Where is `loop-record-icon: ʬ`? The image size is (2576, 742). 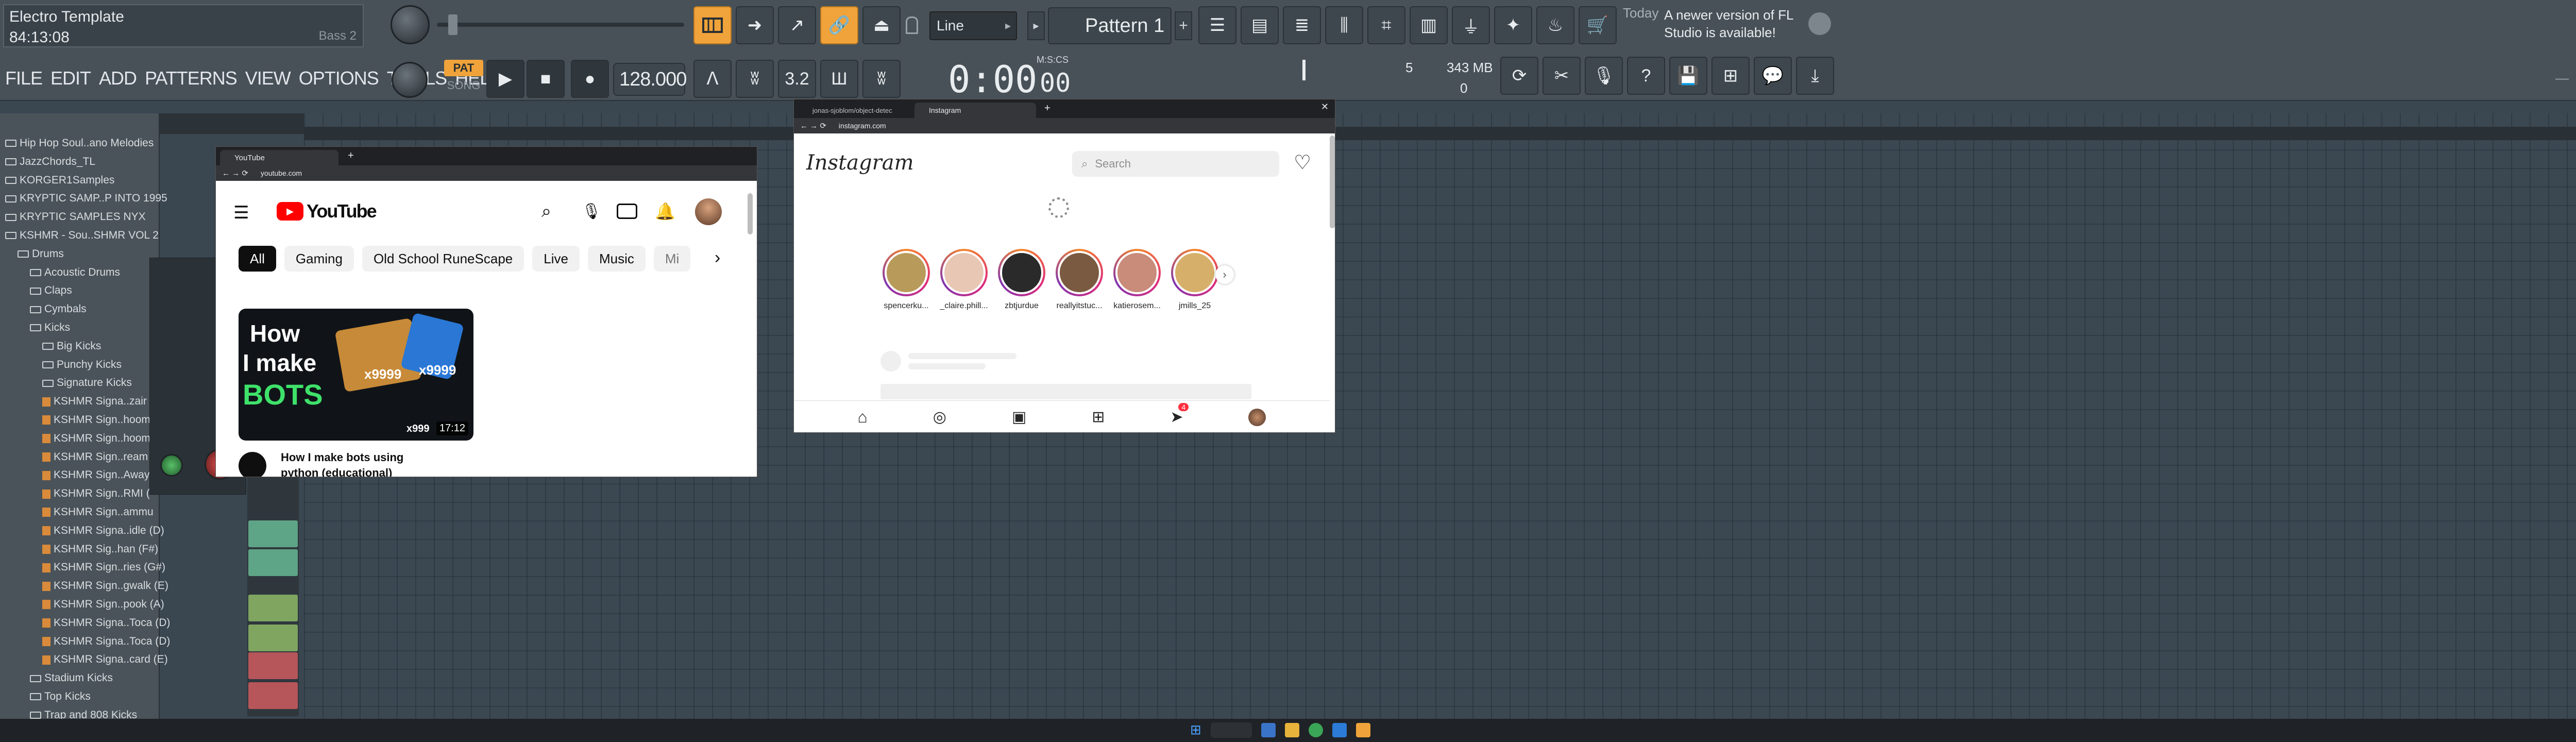 loop-record-icon: ʬ is located at coordinates (881, 79).